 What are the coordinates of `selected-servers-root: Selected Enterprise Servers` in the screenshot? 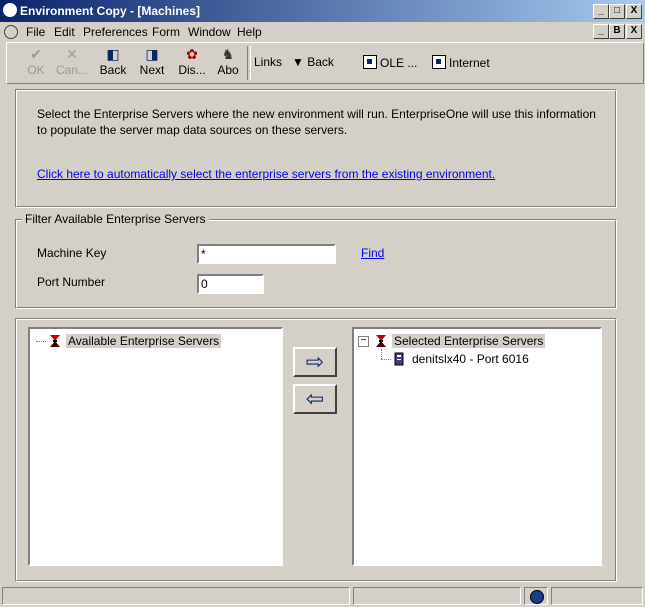 It's located at (469, 341).